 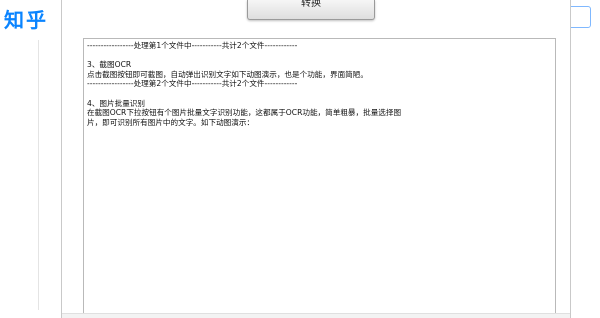 I want to click on result-line: 点击截图按钮即可截图，自动弹出识别文字如下动图演示，也是个功能，界面简陋。, so click(x=227, y=74).